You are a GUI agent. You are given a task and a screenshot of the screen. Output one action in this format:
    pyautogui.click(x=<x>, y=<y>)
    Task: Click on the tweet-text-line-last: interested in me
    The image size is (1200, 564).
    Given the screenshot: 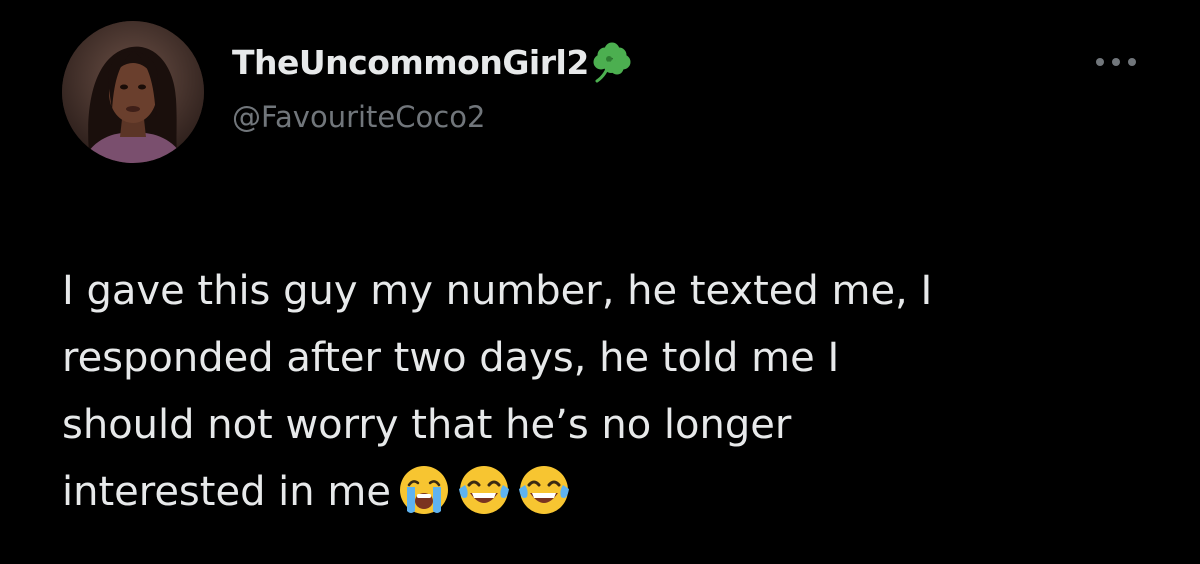 What is the action you would take?
    pyautogui.click(x=602, y=492)
    